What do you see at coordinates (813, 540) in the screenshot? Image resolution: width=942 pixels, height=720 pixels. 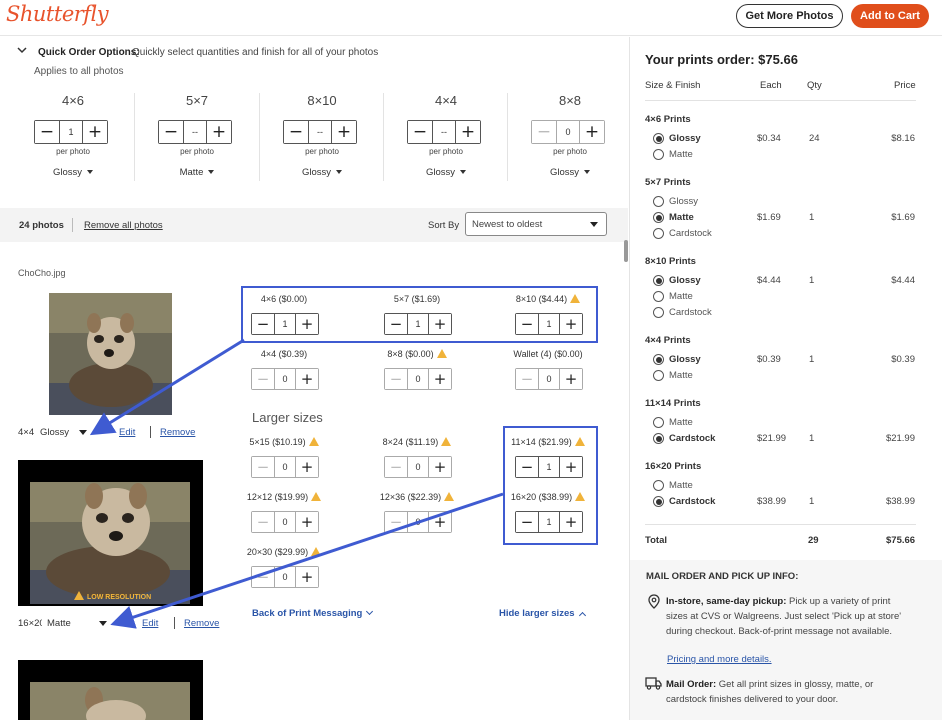 I see `total-qty: 29` at bounding box center [813, 540].